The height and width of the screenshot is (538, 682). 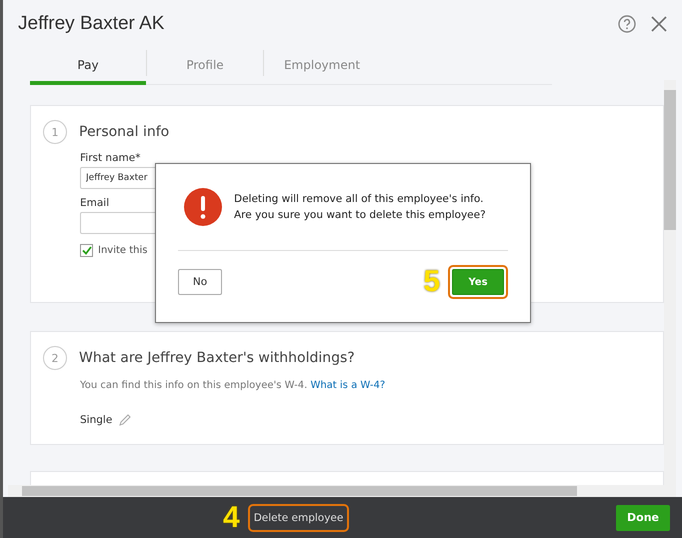 What do you see at coordinates (231, 517) in the screenshot?
I see `callout-number: 4` at bounding box center [231, 517].